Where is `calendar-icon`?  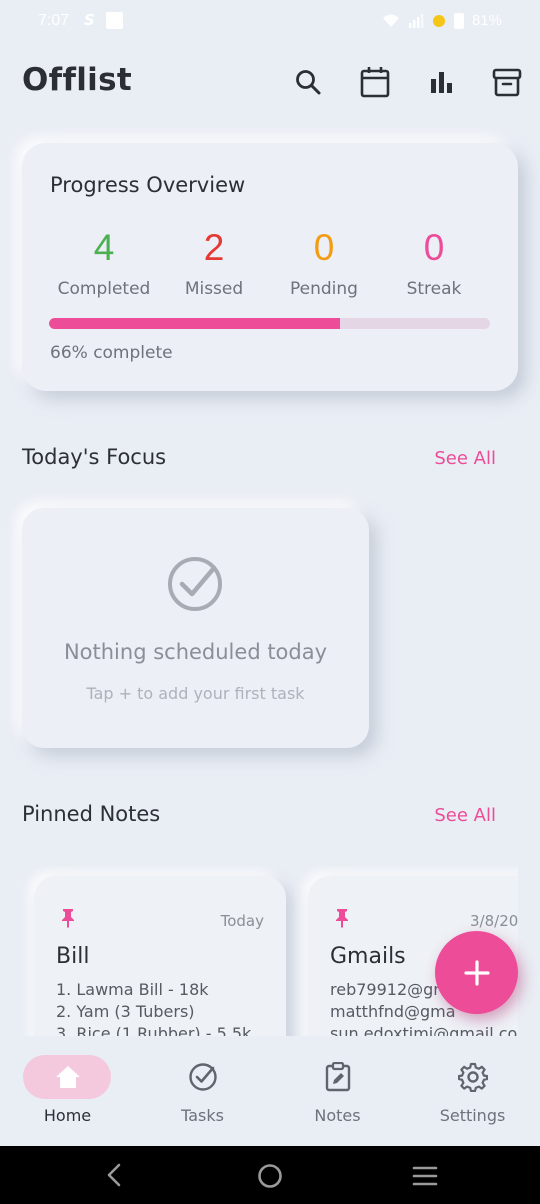 calendar-icon is located at coordinates (375, 82).